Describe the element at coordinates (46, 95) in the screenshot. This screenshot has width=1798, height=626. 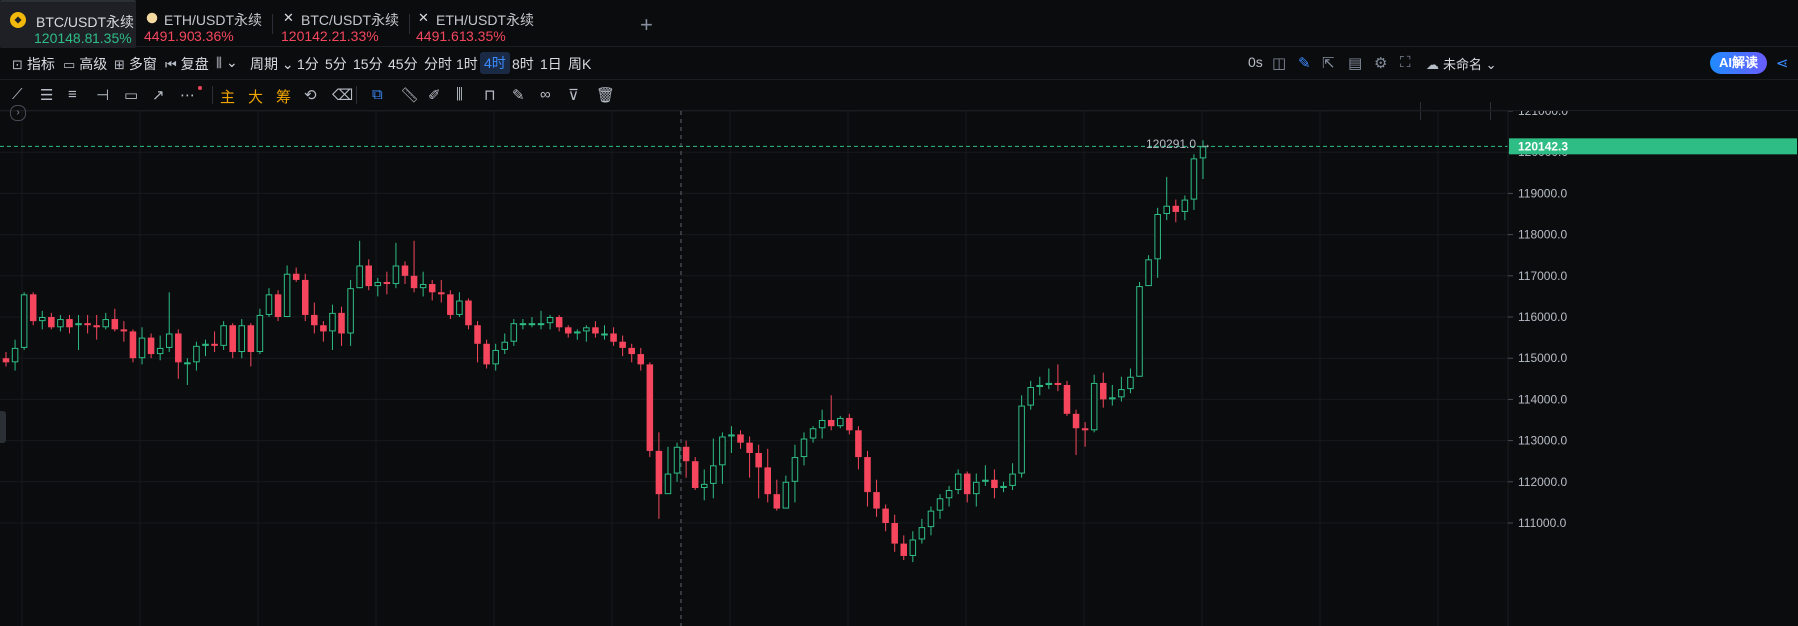
I see `horizontal-lines-icon: ☰` at that location.